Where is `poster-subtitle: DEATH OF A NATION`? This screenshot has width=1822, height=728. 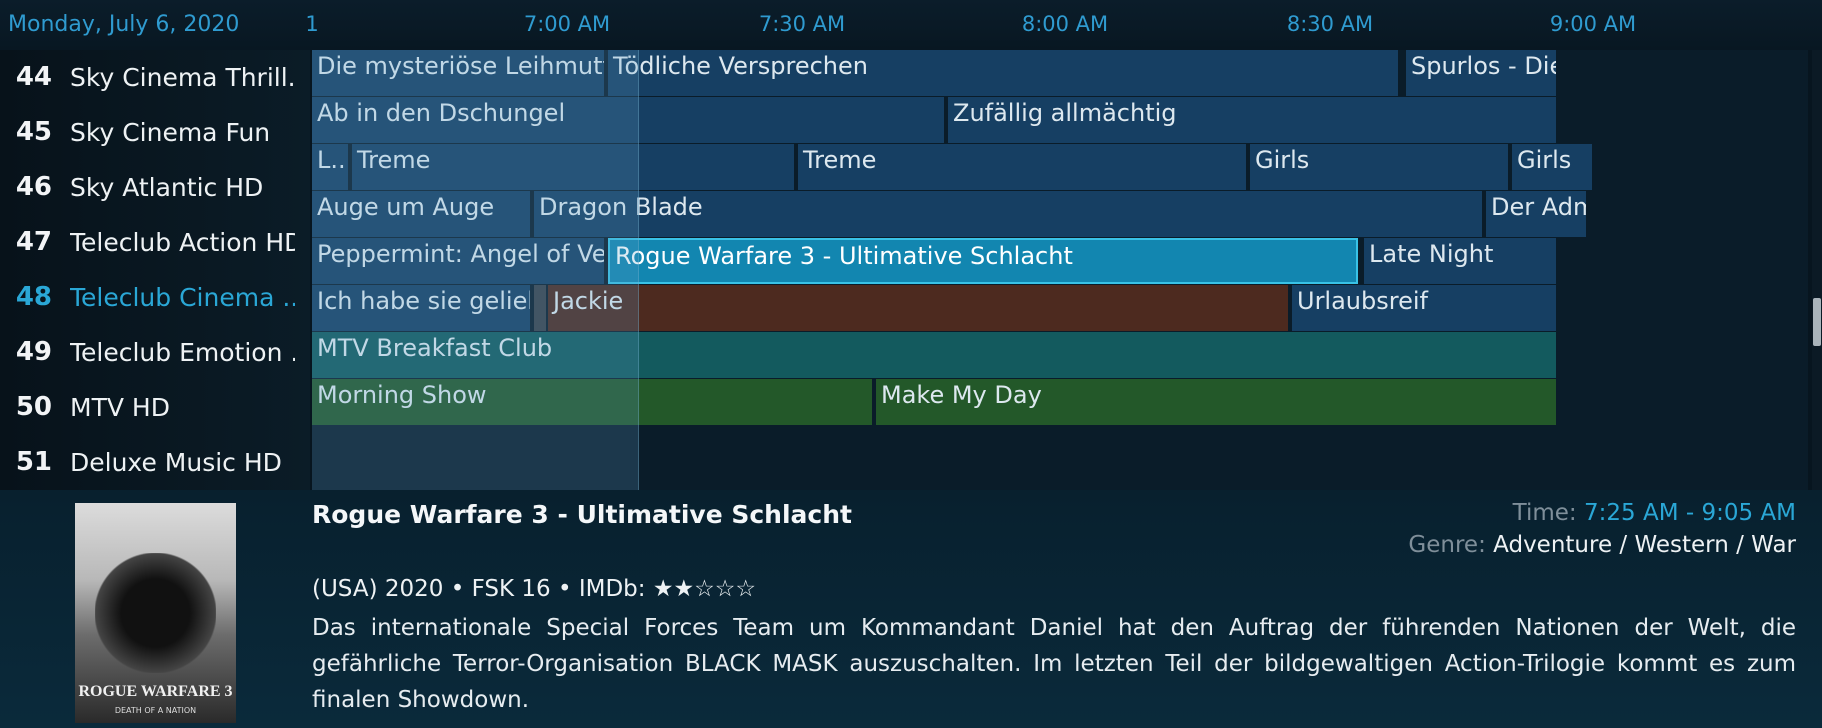
poster-subtitle: DEATH OF A NATION is located at coordinates (155, 710).